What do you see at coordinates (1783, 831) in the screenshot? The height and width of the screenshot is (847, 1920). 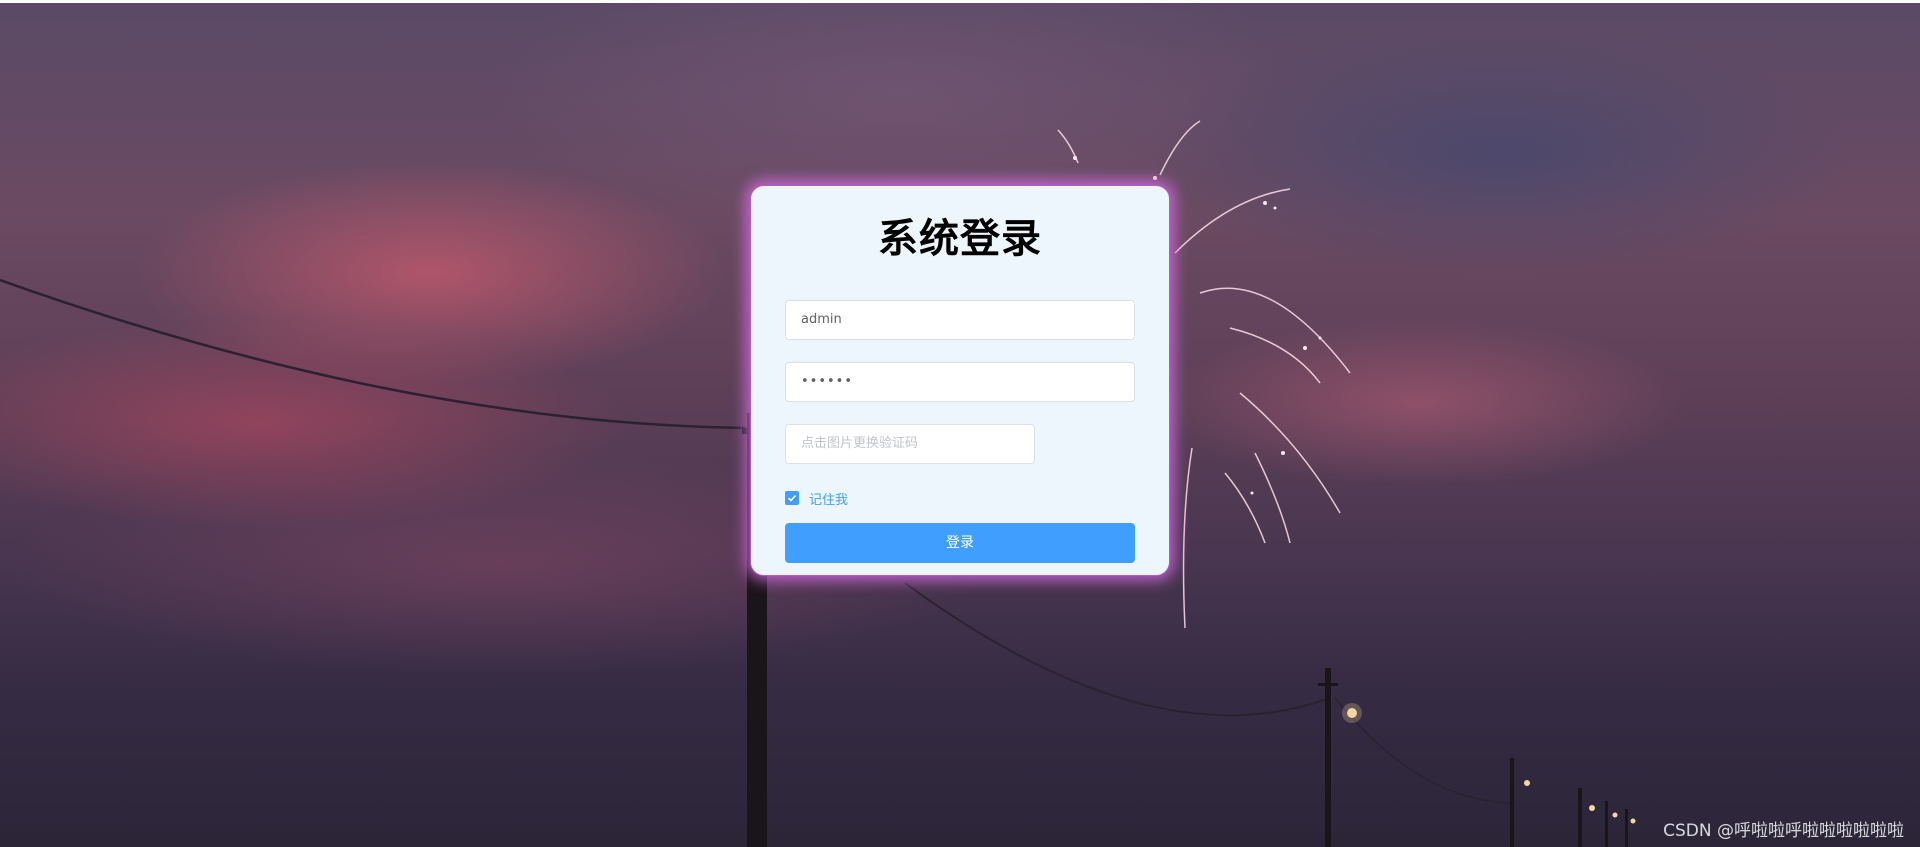 I see `watermark-text: CSDN @呼啦啦呼啦啦啦啦啦啦` at bounding box center [1783, 831].